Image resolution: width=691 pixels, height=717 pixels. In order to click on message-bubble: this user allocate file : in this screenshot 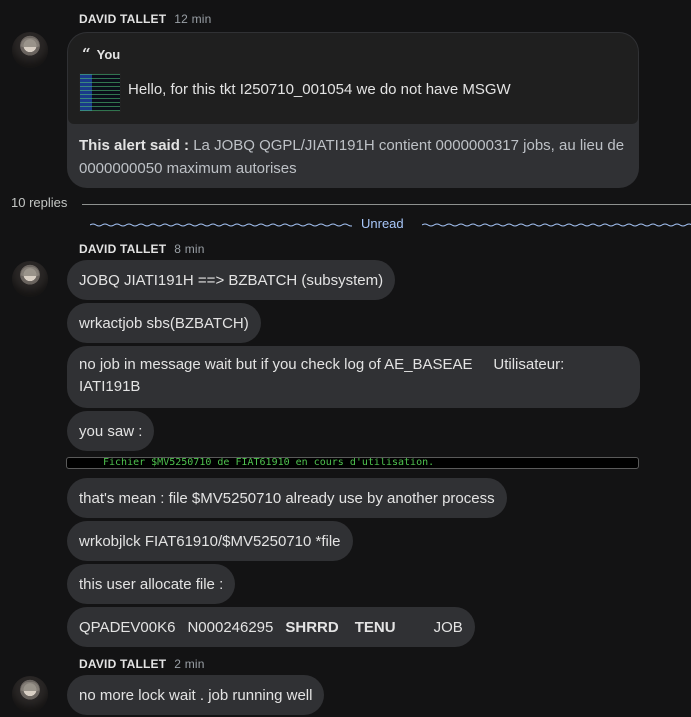, I will do `click(151, 584)`.